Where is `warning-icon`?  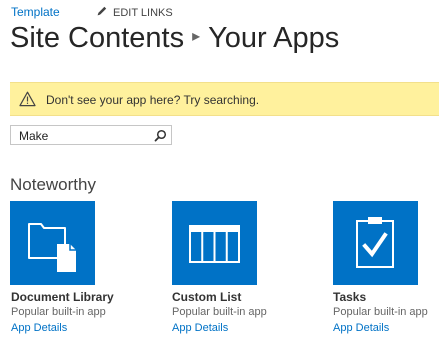 warning-icon is located at coordinates (27, 99).